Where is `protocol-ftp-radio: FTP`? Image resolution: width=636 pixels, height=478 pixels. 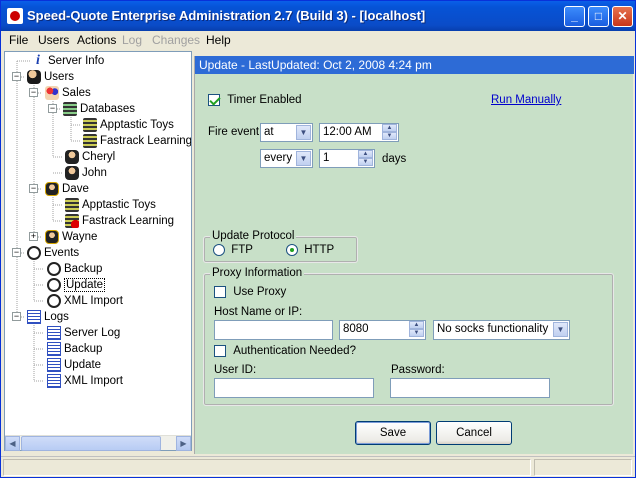 protocol-ftp-radio: FTP is located at coordinates (233, 250).